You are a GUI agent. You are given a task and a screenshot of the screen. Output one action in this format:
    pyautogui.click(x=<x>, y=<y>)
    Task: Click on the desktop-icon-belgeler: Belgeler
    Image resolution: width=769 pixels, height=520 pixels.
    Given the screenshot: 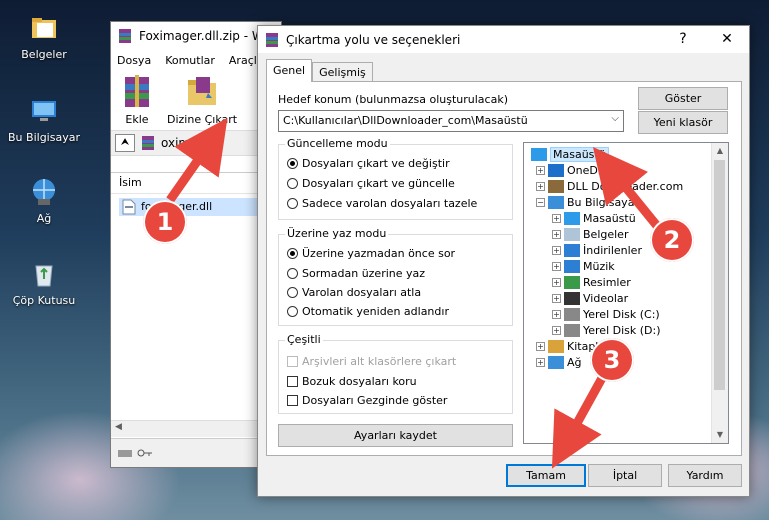 What is the action you would take?
    pyautogui.click(x=44, y=36)
    